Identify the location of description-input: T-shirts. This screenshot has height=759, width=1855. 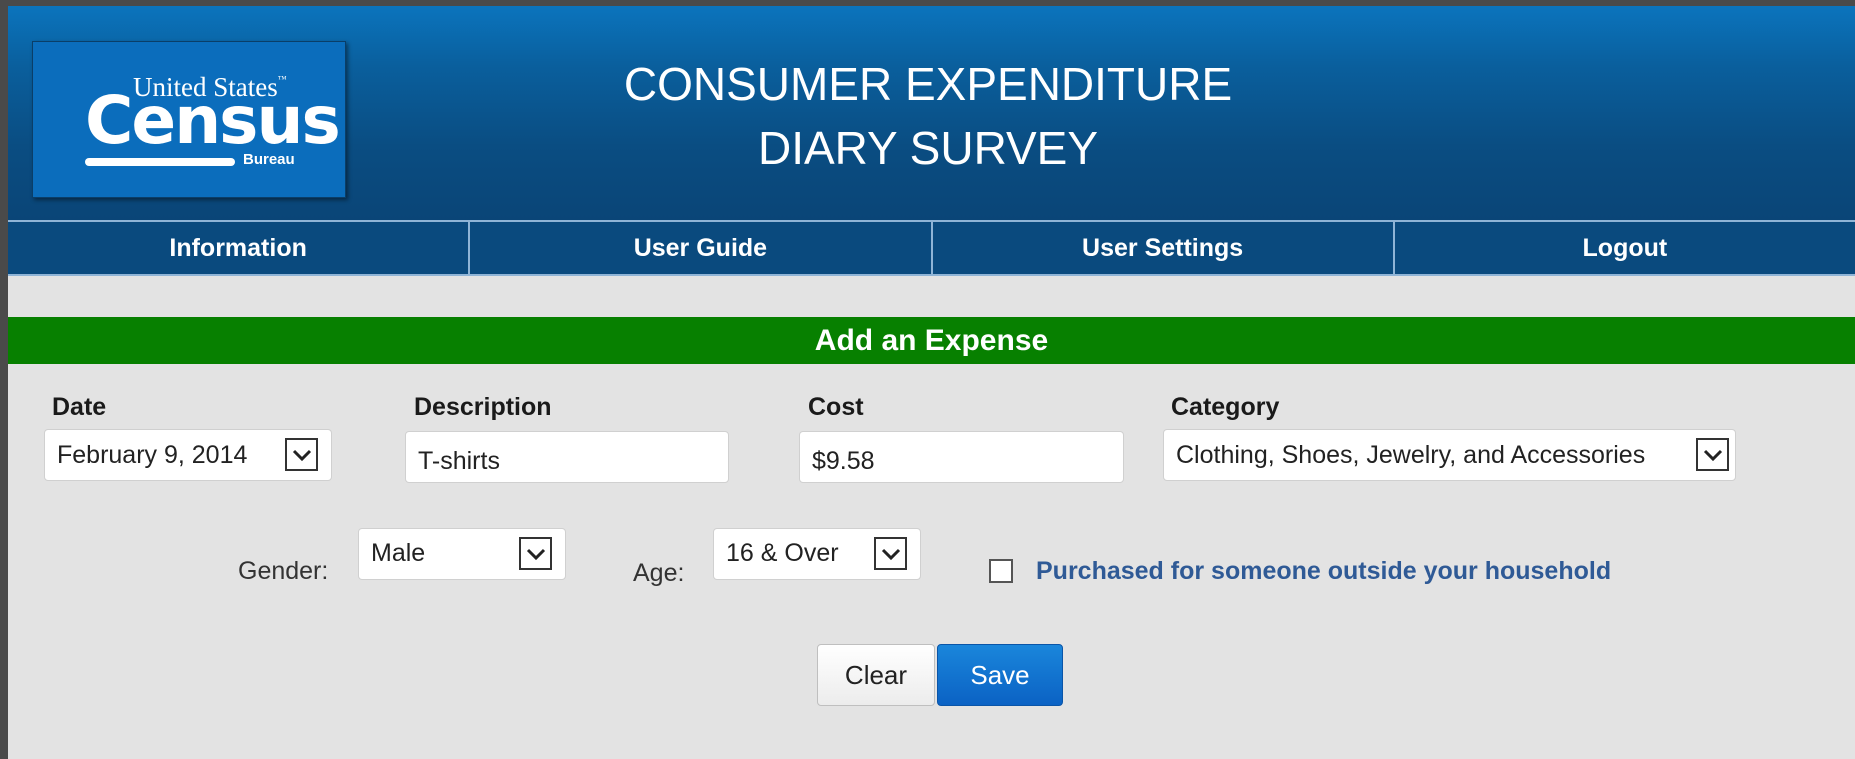
(567, 457).